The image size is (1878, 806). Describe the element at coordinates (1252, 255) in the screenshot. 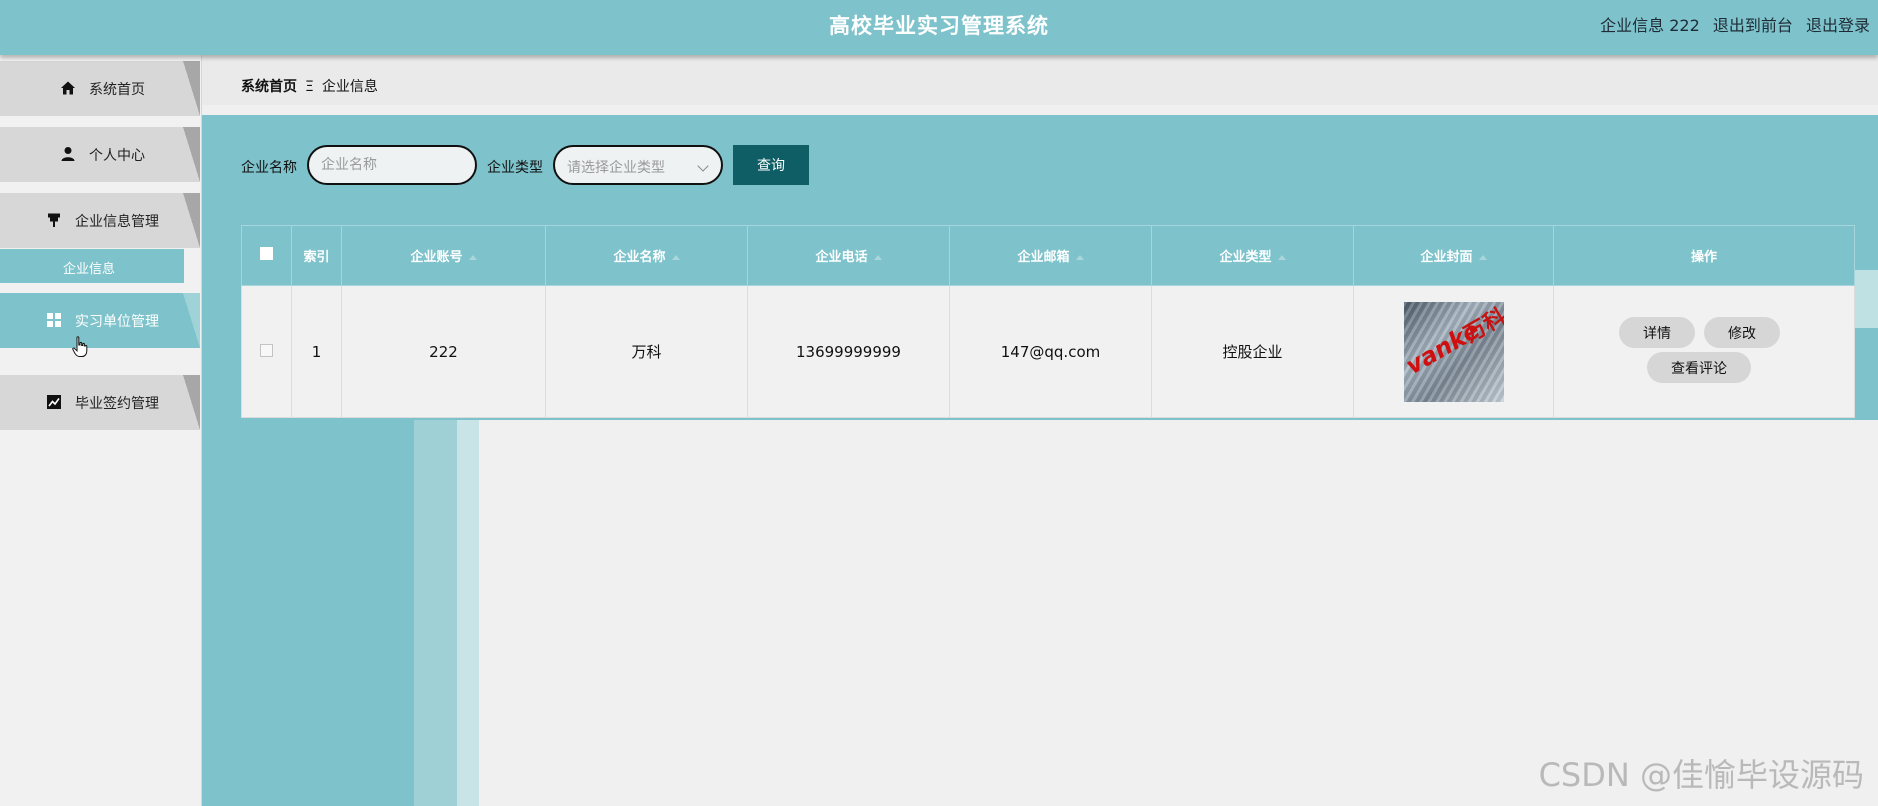

I see `column-header-type: 企业类型` at that location.